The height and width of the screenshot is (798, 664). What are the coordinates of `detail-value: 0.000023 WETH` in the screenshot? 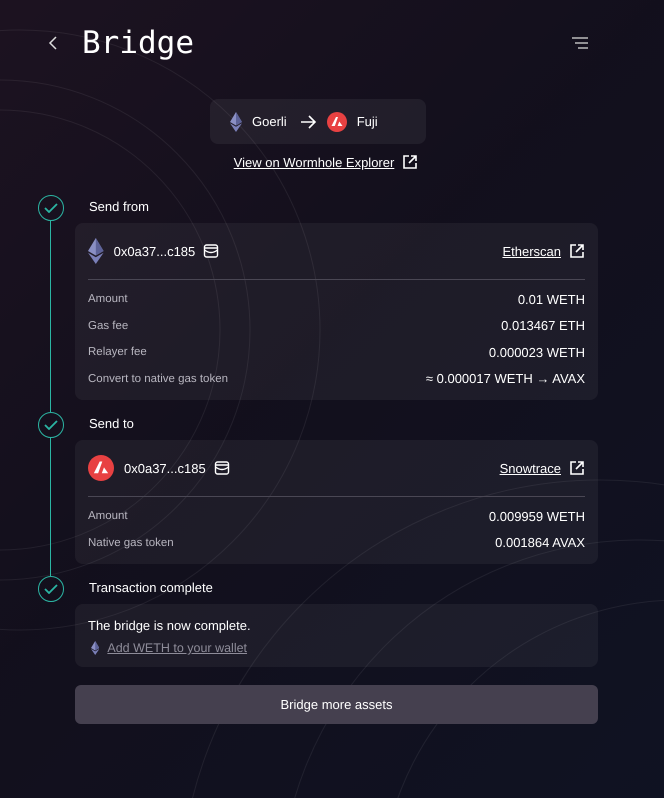 It's located at (536, 352).